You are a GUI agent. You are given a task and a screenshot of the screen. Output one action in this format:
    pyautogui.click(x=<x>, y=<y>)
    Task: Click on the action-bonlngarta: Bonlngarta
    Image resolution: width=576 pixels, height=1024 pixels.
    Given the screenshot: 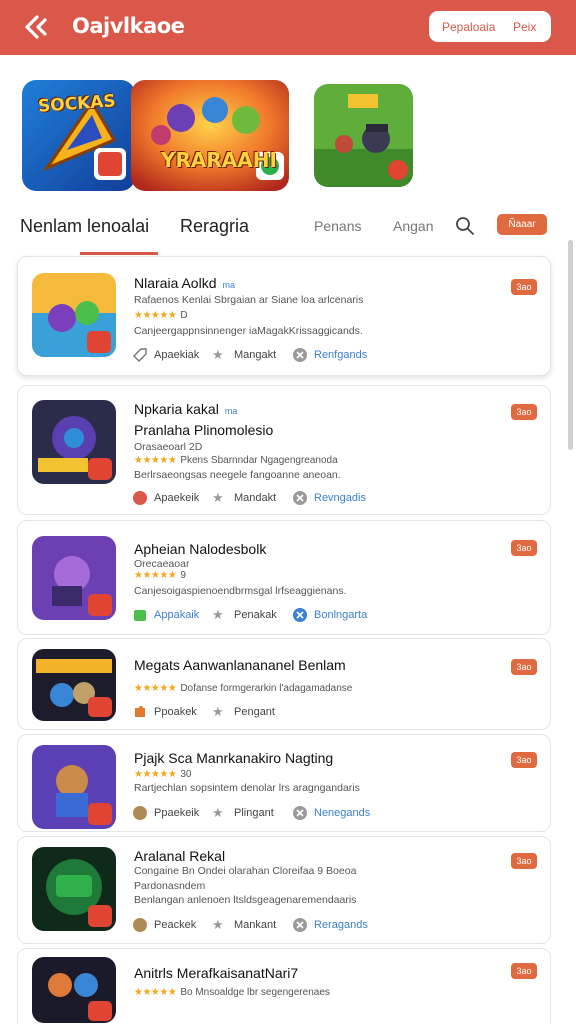 What is the action you would take?
    pyautogui.click(x=329, y=615)
    